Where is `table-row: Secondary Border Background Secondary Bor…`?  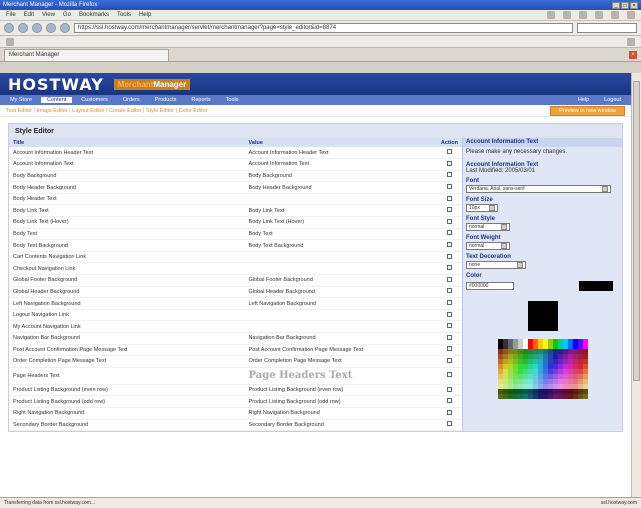
table-row: Secondary Border Background Secondary Bor… is located at coordinates (235, 425).